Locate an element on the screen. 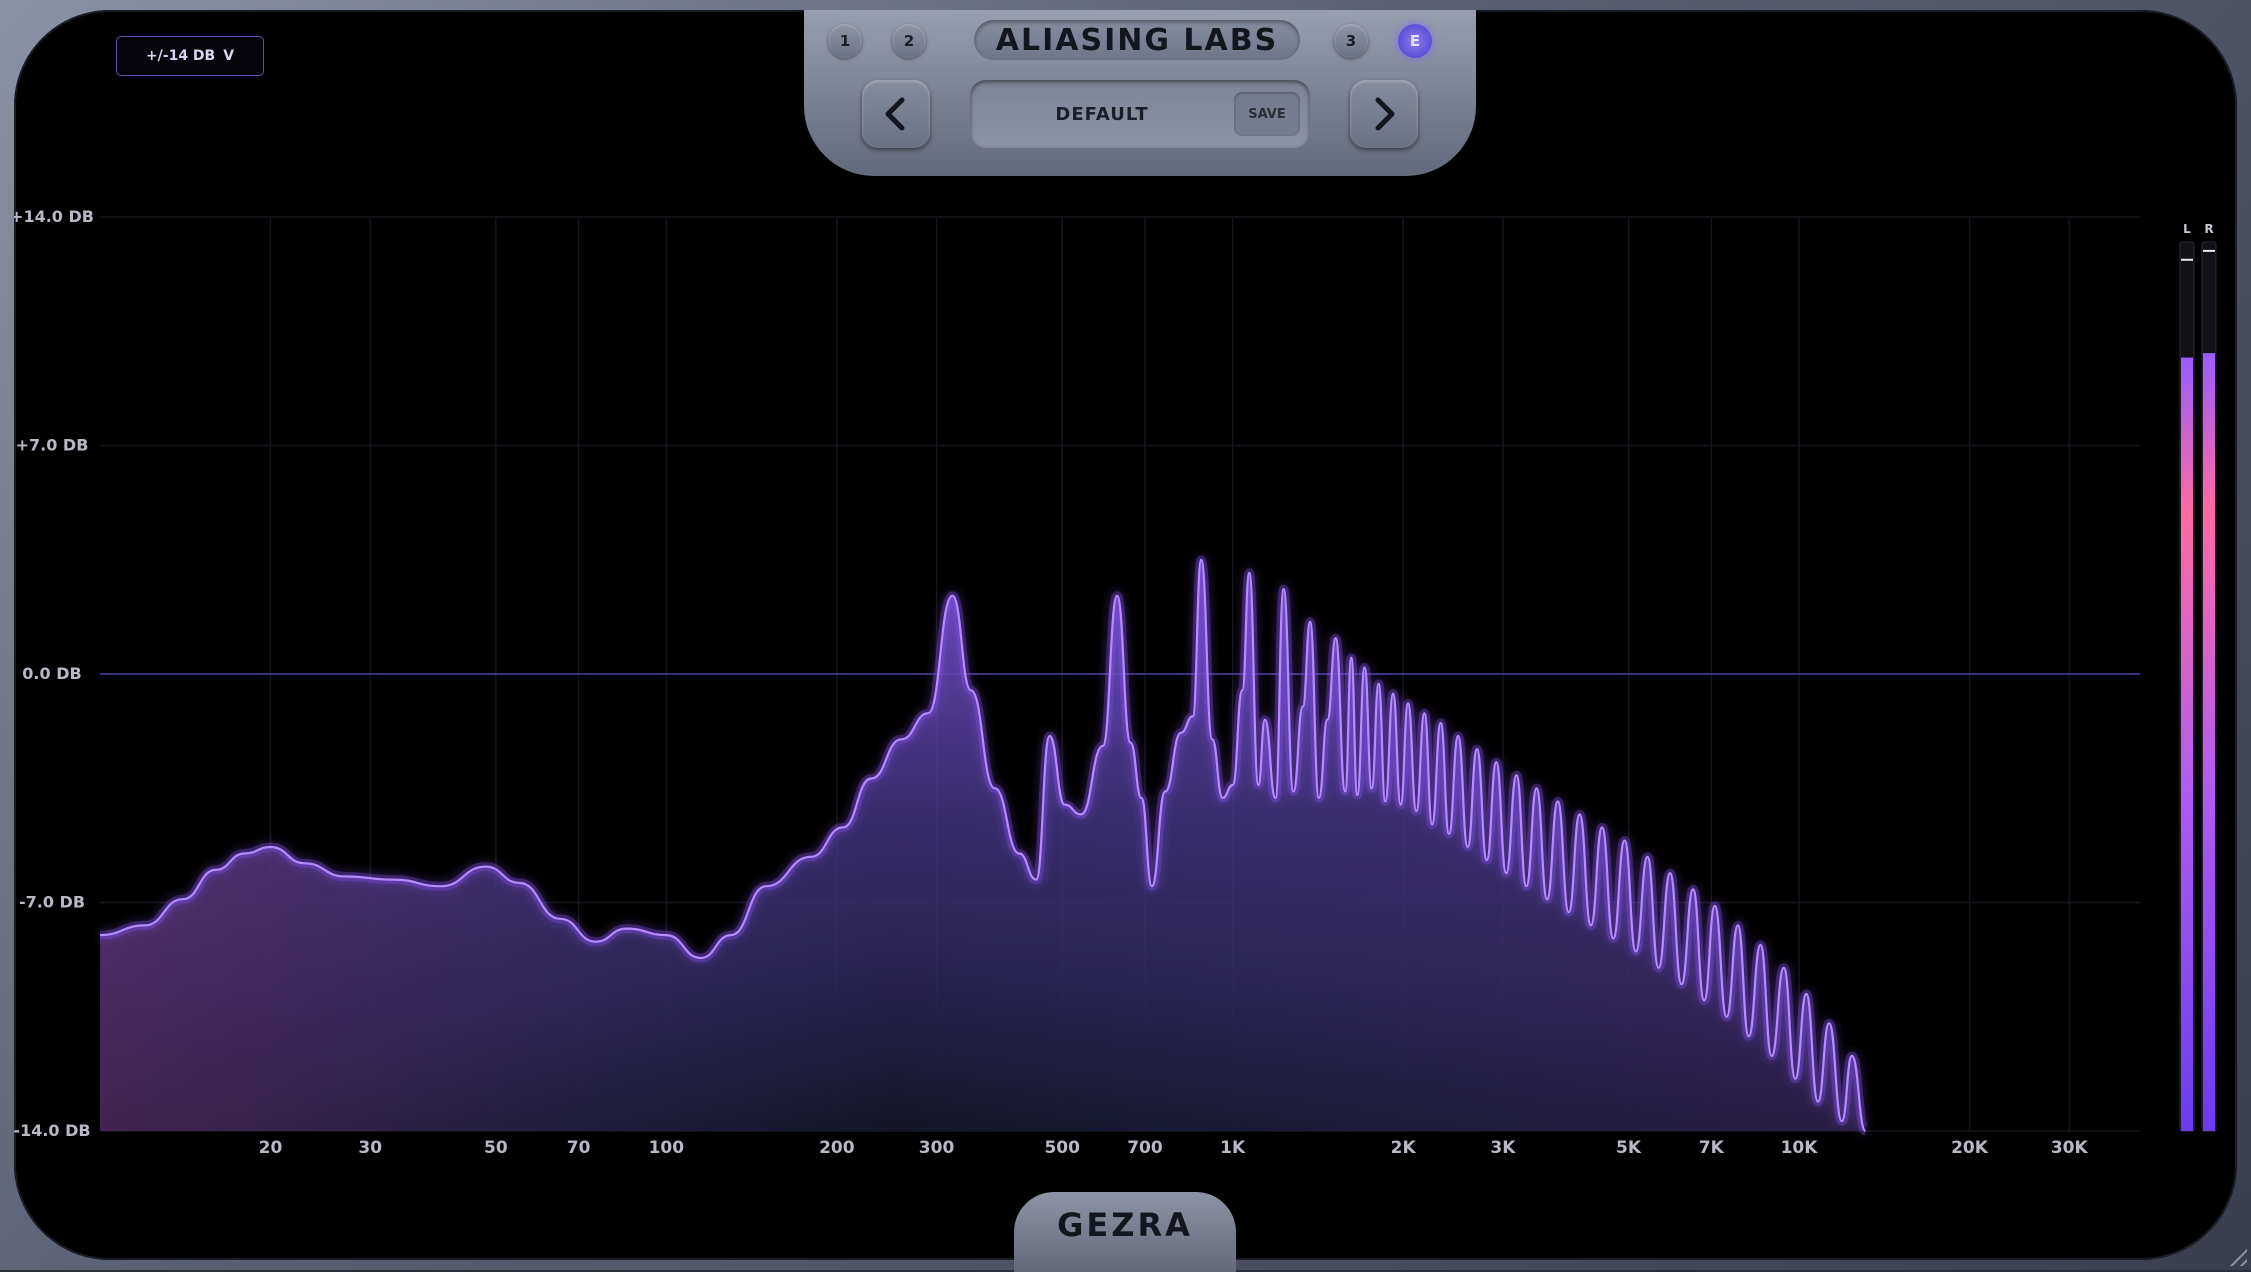 The height and width of the screenshot is (1272, 2251). x-tick-label: 30 is located at coordinates (370, 1148).